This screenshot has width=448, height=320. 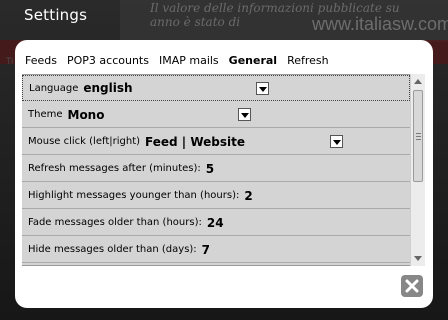 What do you see at coordinates (189, 60) in the screenshot?
I see `tab-imap-mails: IMAP mails` at bounding box center [189, 60].